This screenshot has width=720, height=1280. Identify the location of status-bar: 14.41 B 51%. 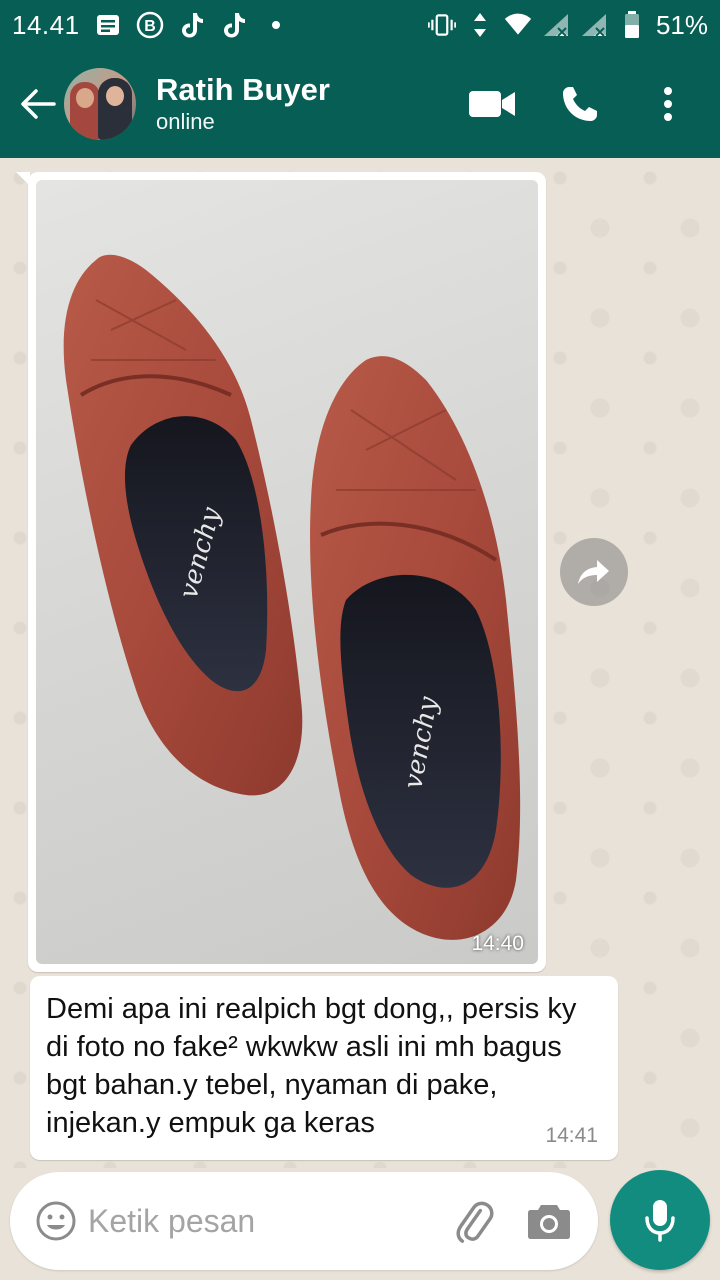
(360, 25).